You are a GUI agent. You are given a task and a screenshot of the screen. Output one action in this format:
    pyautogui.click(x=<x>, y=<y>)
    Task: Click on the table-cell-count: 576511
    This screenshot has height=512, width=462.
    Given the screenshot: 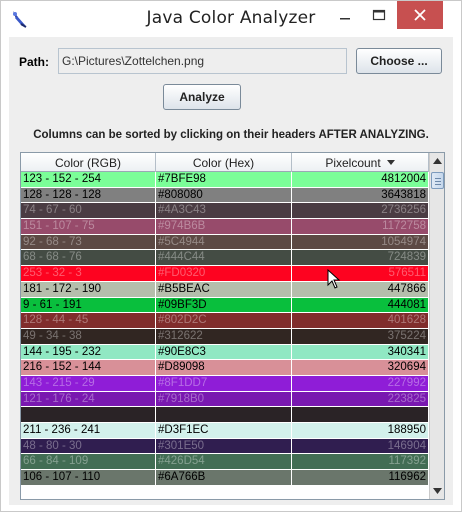 What is the action you would take?
    pyautogui.click(x=360, y=273)
    